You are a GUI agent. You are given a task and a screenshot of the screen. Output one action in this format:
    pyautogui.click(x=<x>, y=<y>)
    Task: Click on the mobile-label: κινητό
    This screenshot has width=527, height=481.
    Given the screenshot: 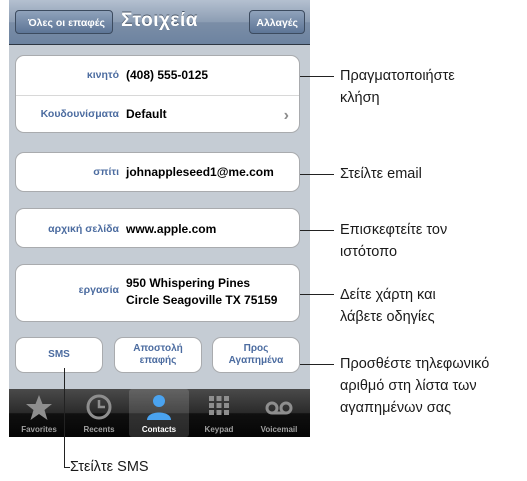 What is the action you would take?
    pyautogui.click(x=102, y=75)
    